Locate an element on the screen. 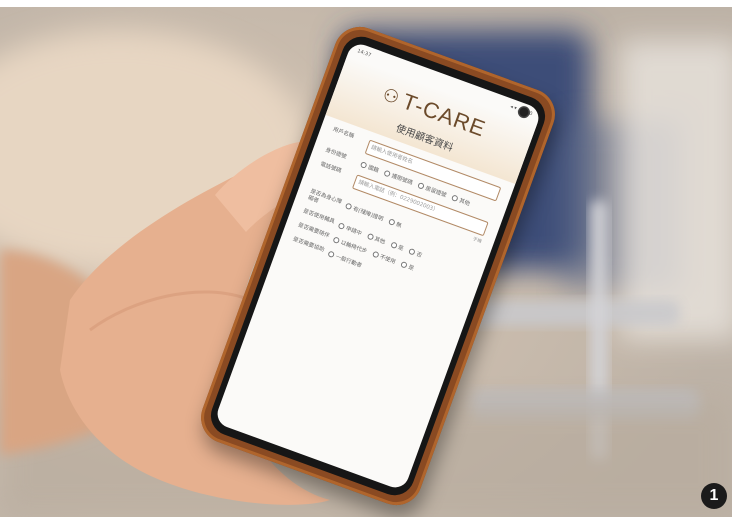 The width and height of the screenshot is (732, 517). id-option-residence: 居留證號 is located at coordinates (432, 190).